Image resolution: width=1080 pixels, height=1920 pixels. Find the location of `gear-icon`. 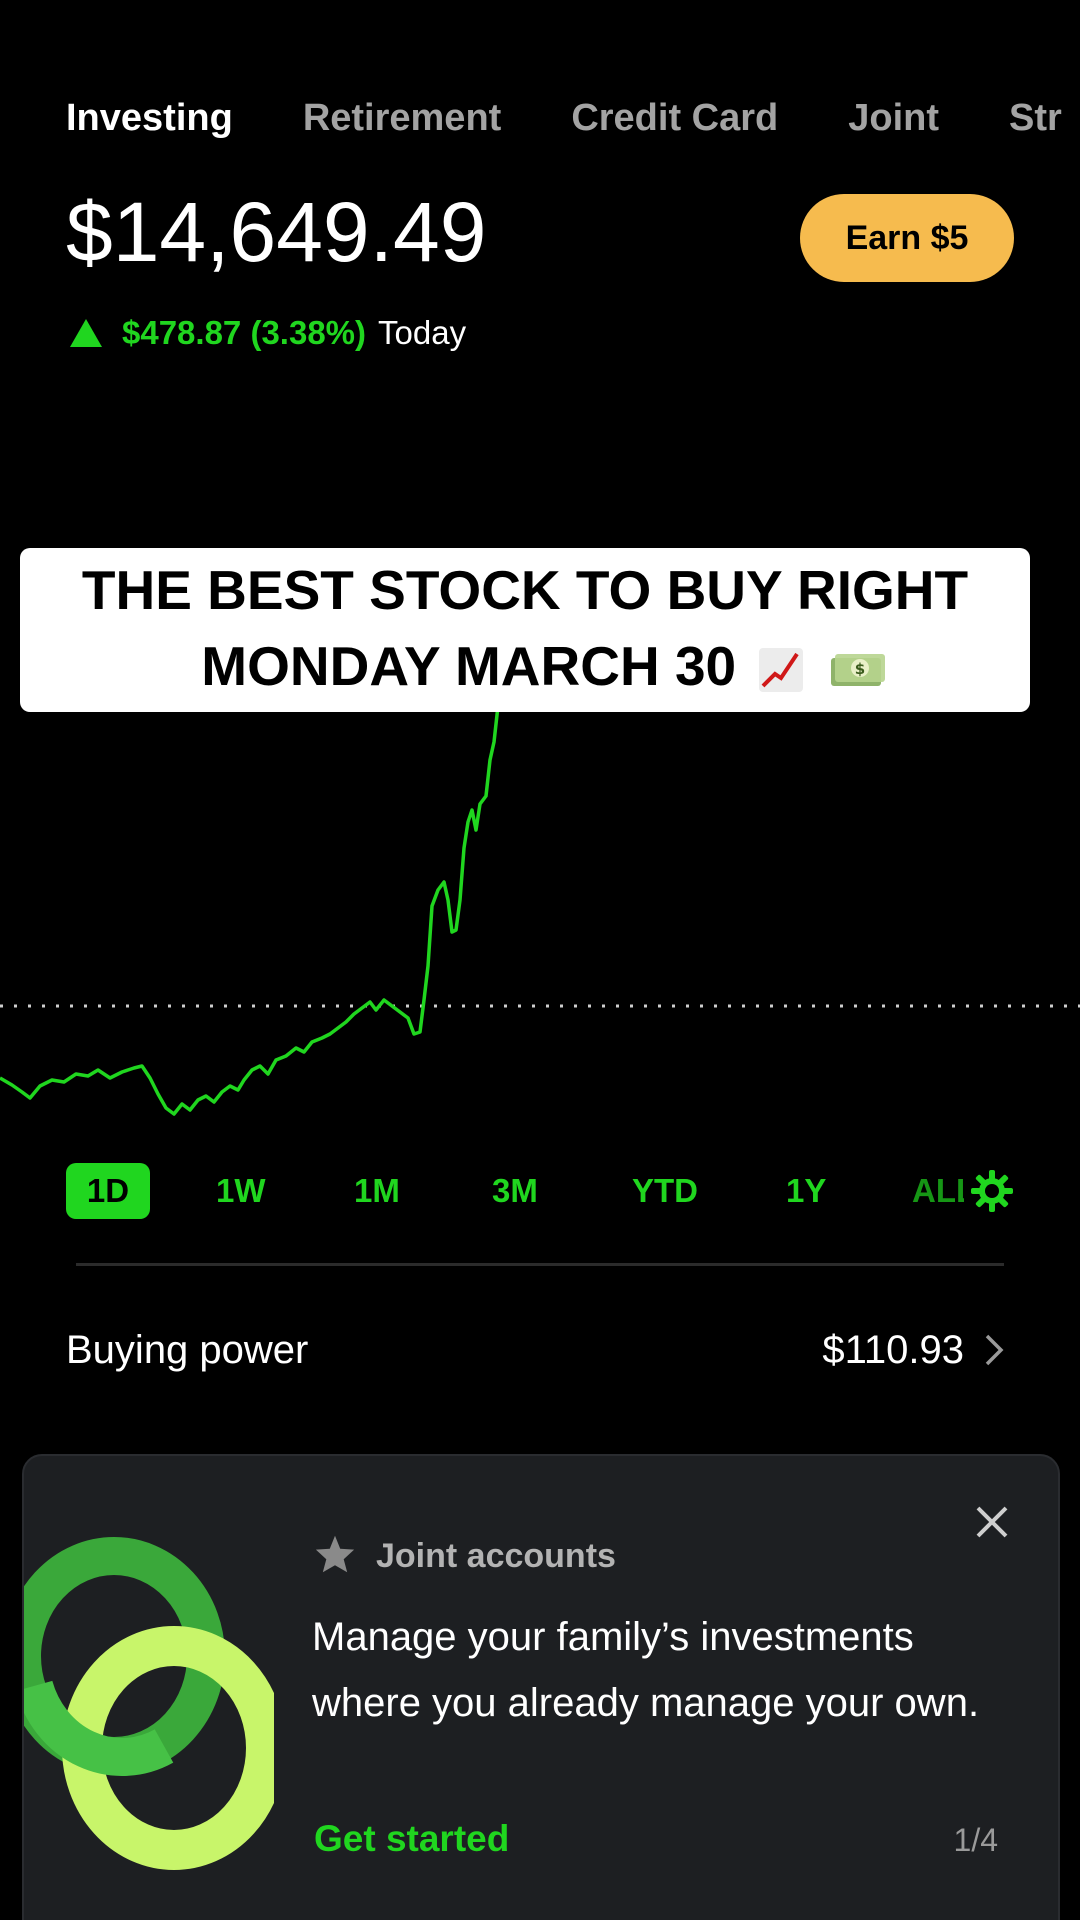

gear-icon is located at coordinates (992, 1191).